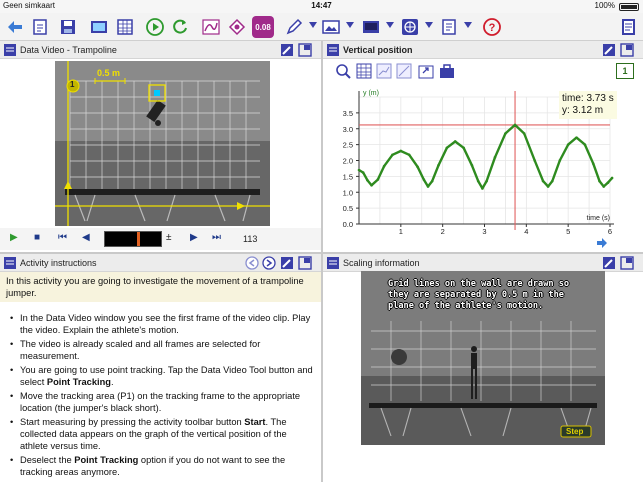 This screenshot has height=482, width=643. Describe the element at coordinates (598, 218) in the screenshot. I see `x-axis-label: time (s)` at that location.